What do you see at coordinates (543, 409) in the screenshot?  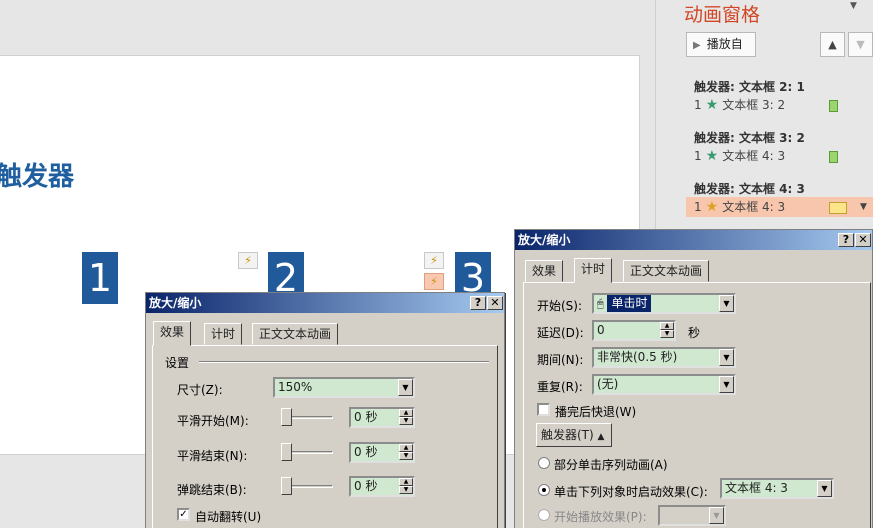 I see `rewind-checkbox` at bounding box center [543, 409].